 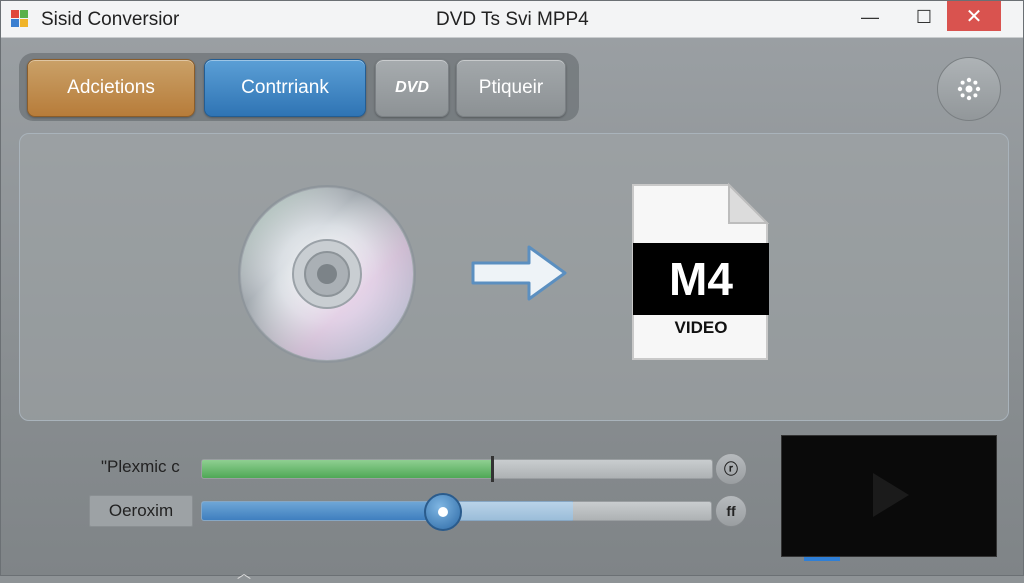 What do you see at coordinates (731, 469) in the screenshot?
I see `slider1-reset-button: ⓡ` at bounding box center [731, 469].